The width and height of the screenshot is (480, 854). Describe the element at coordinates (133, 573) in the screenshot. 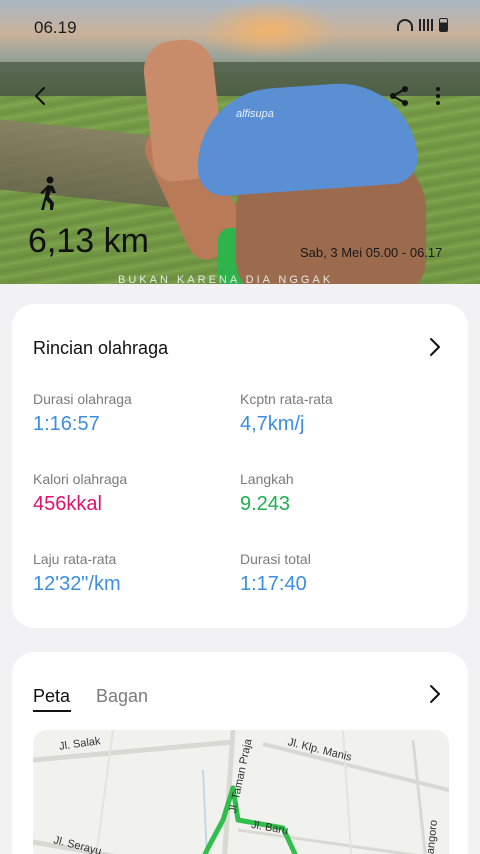

I see `metric-average-pace: Laju rata-rata 12'32"/km` at that location.